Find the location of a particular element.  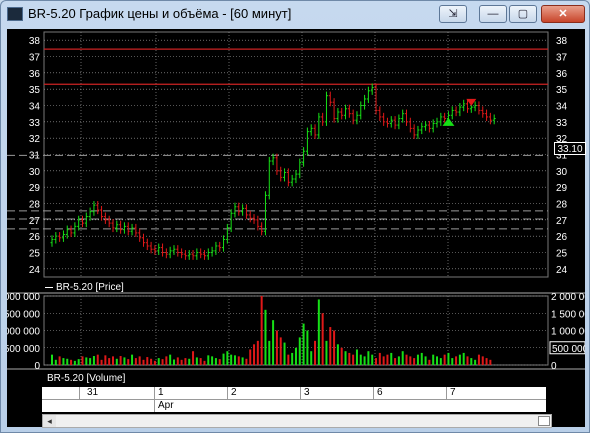

last-price-box: 33.10 is located at coordinates (570, 148).